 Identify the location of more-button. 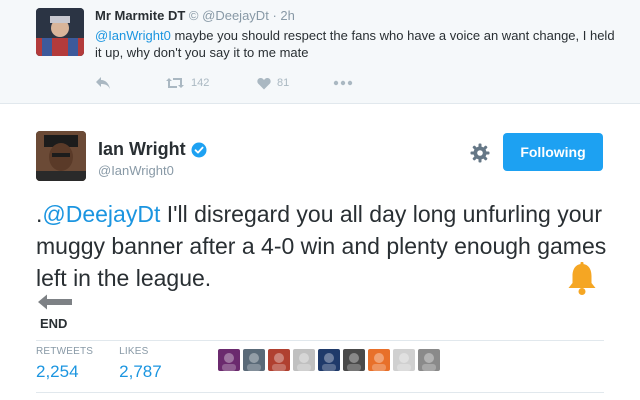
(343, 83).